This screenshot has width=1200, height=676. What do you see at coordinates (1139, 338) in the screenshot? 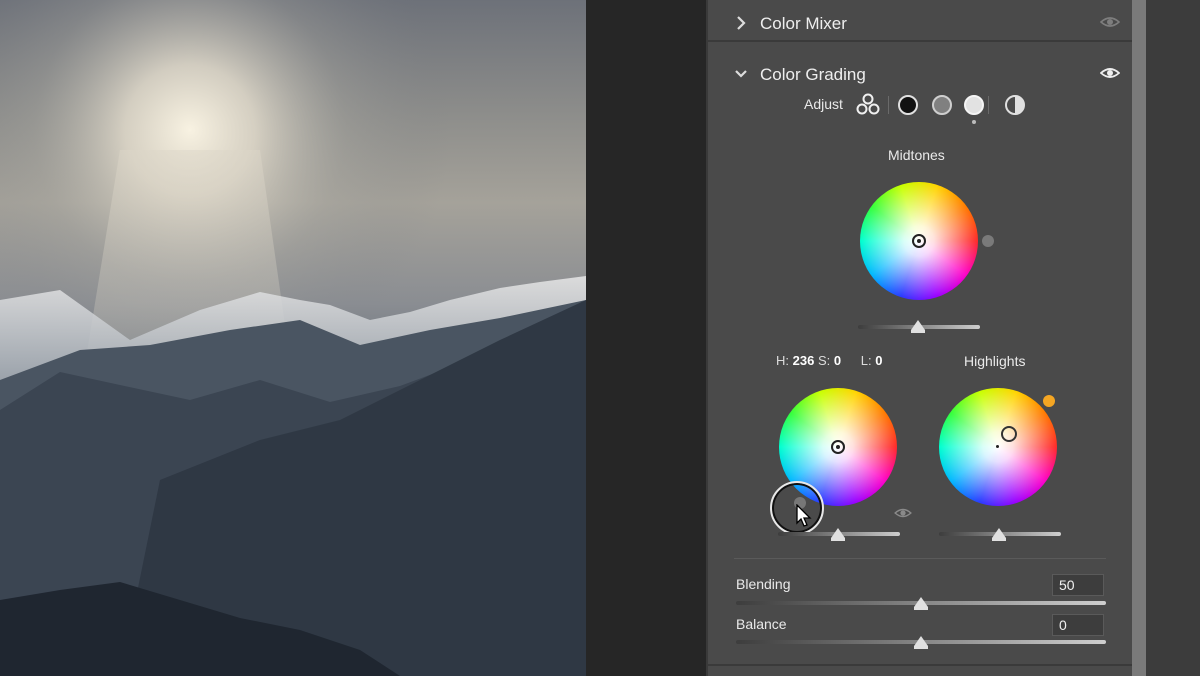
I see `panel-scrollbar` at bounding box center [1139, 338].